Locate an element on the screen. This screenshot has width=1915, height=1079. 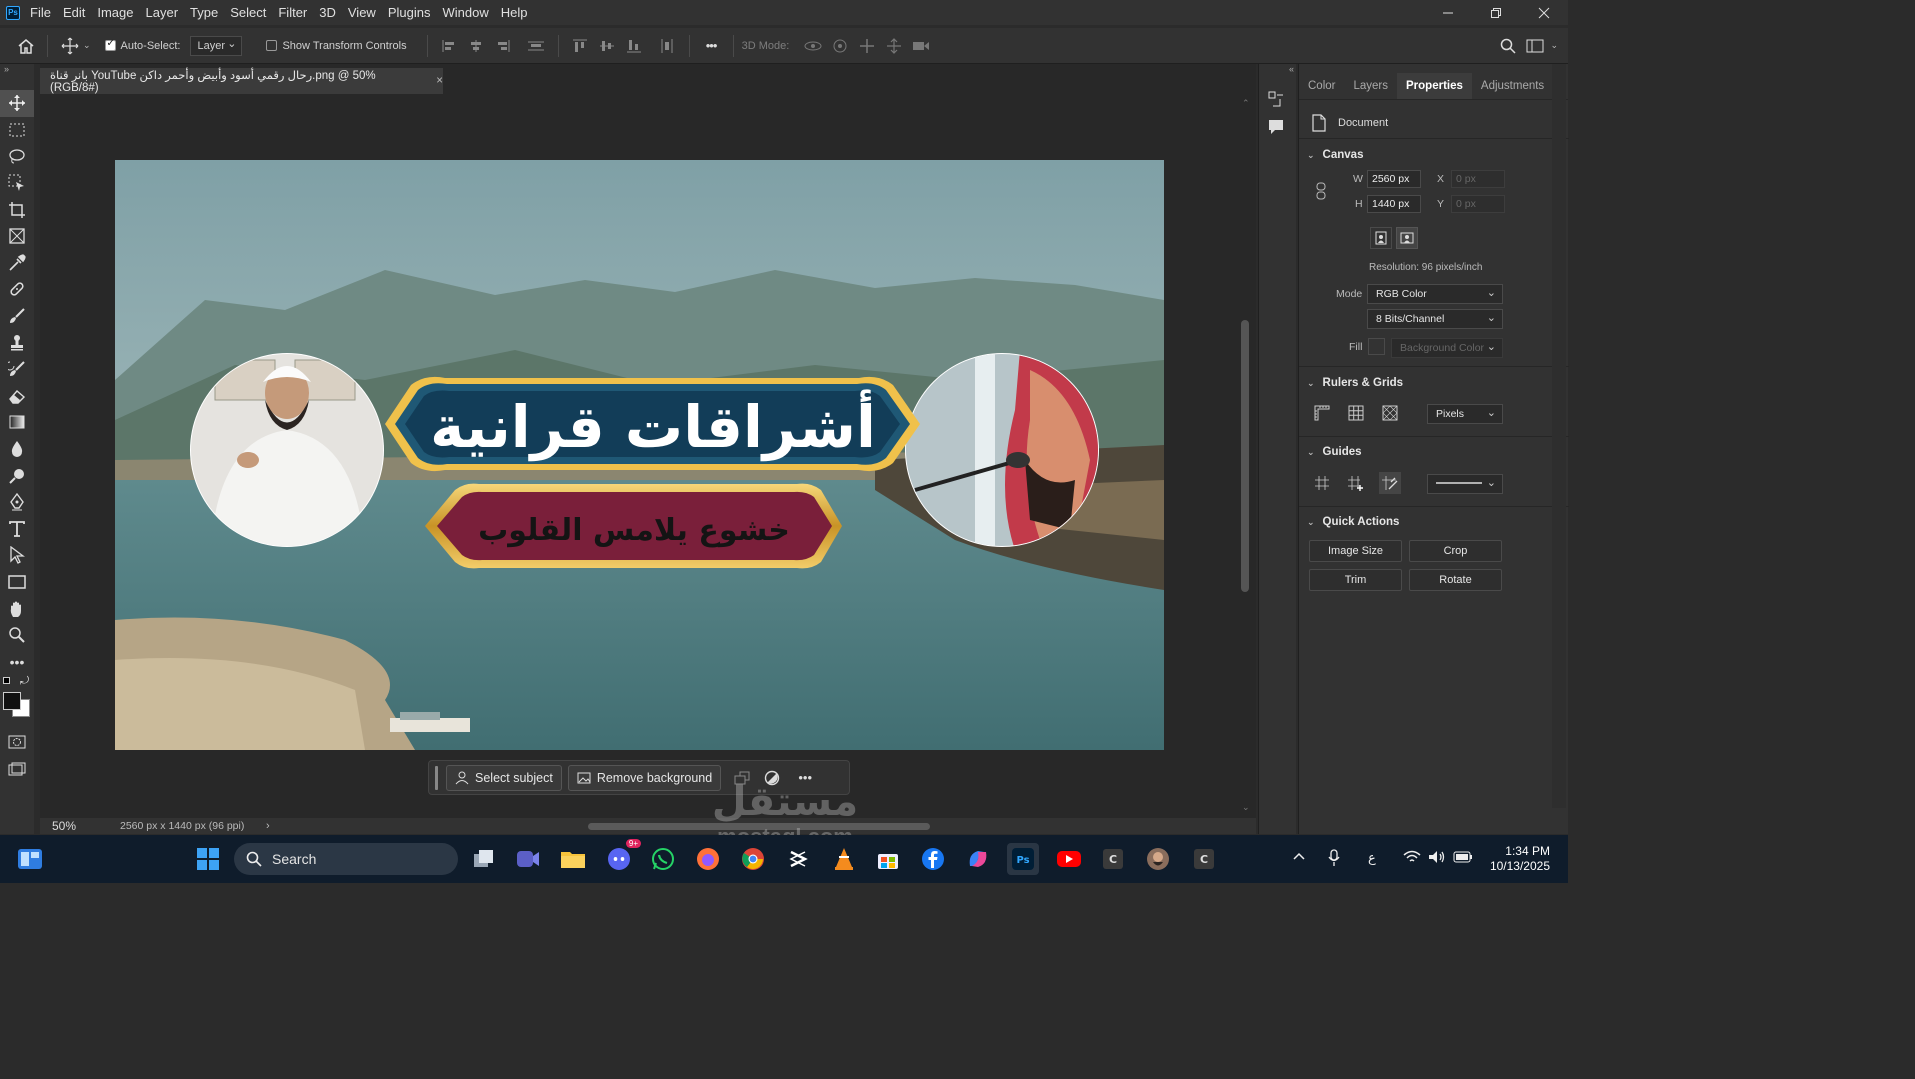
generative-fill-button is located at coordinates (742, 778).